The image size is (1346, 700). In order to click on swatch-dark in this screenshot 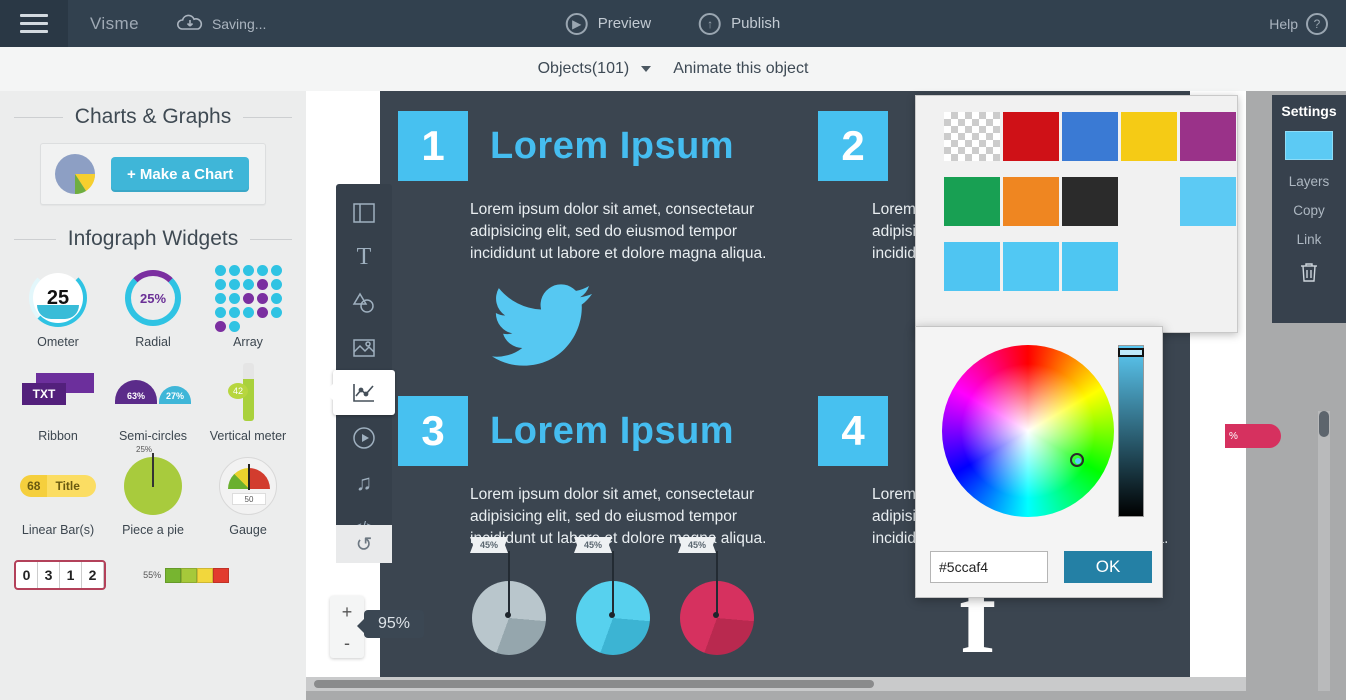, I will do `click(1090, 201)`.